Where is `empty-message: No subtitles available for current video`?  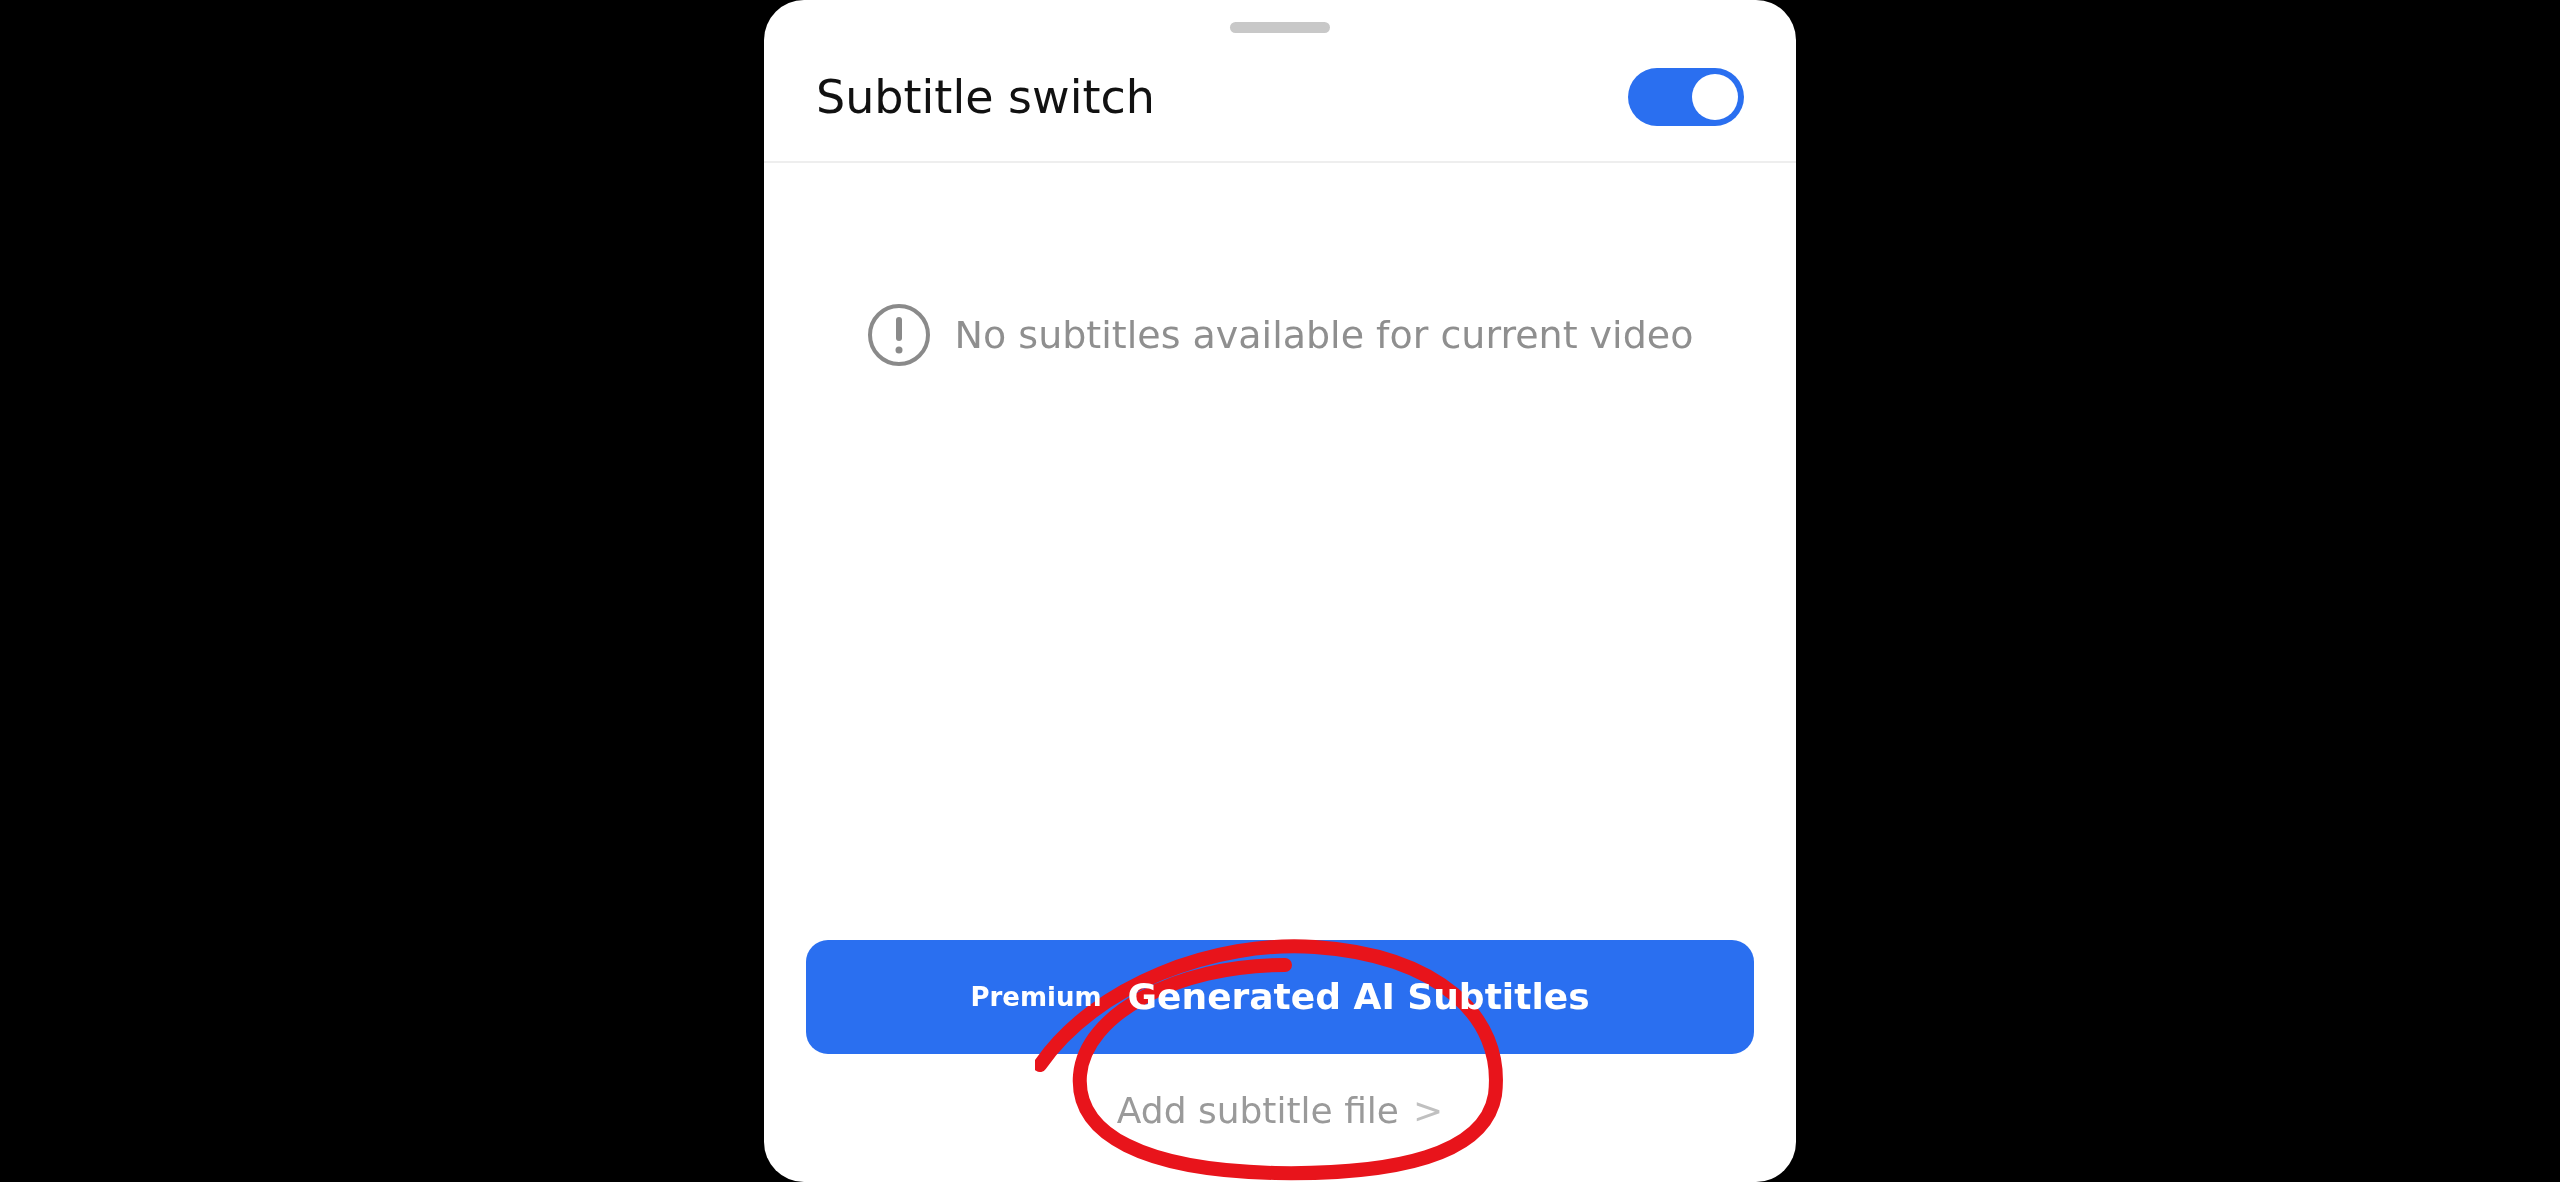
empty-message: No subtitles available for current video is located at coordinates (1324, 335).